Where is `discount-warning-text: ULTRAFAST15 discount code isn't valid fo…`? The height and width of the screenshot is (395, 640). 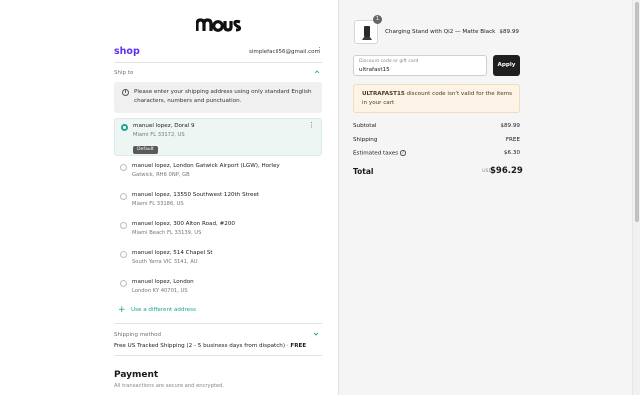 discount-warning-text: ULTRAFAST15 discount code isn't valid fo… is located at coordinates (439, 99).